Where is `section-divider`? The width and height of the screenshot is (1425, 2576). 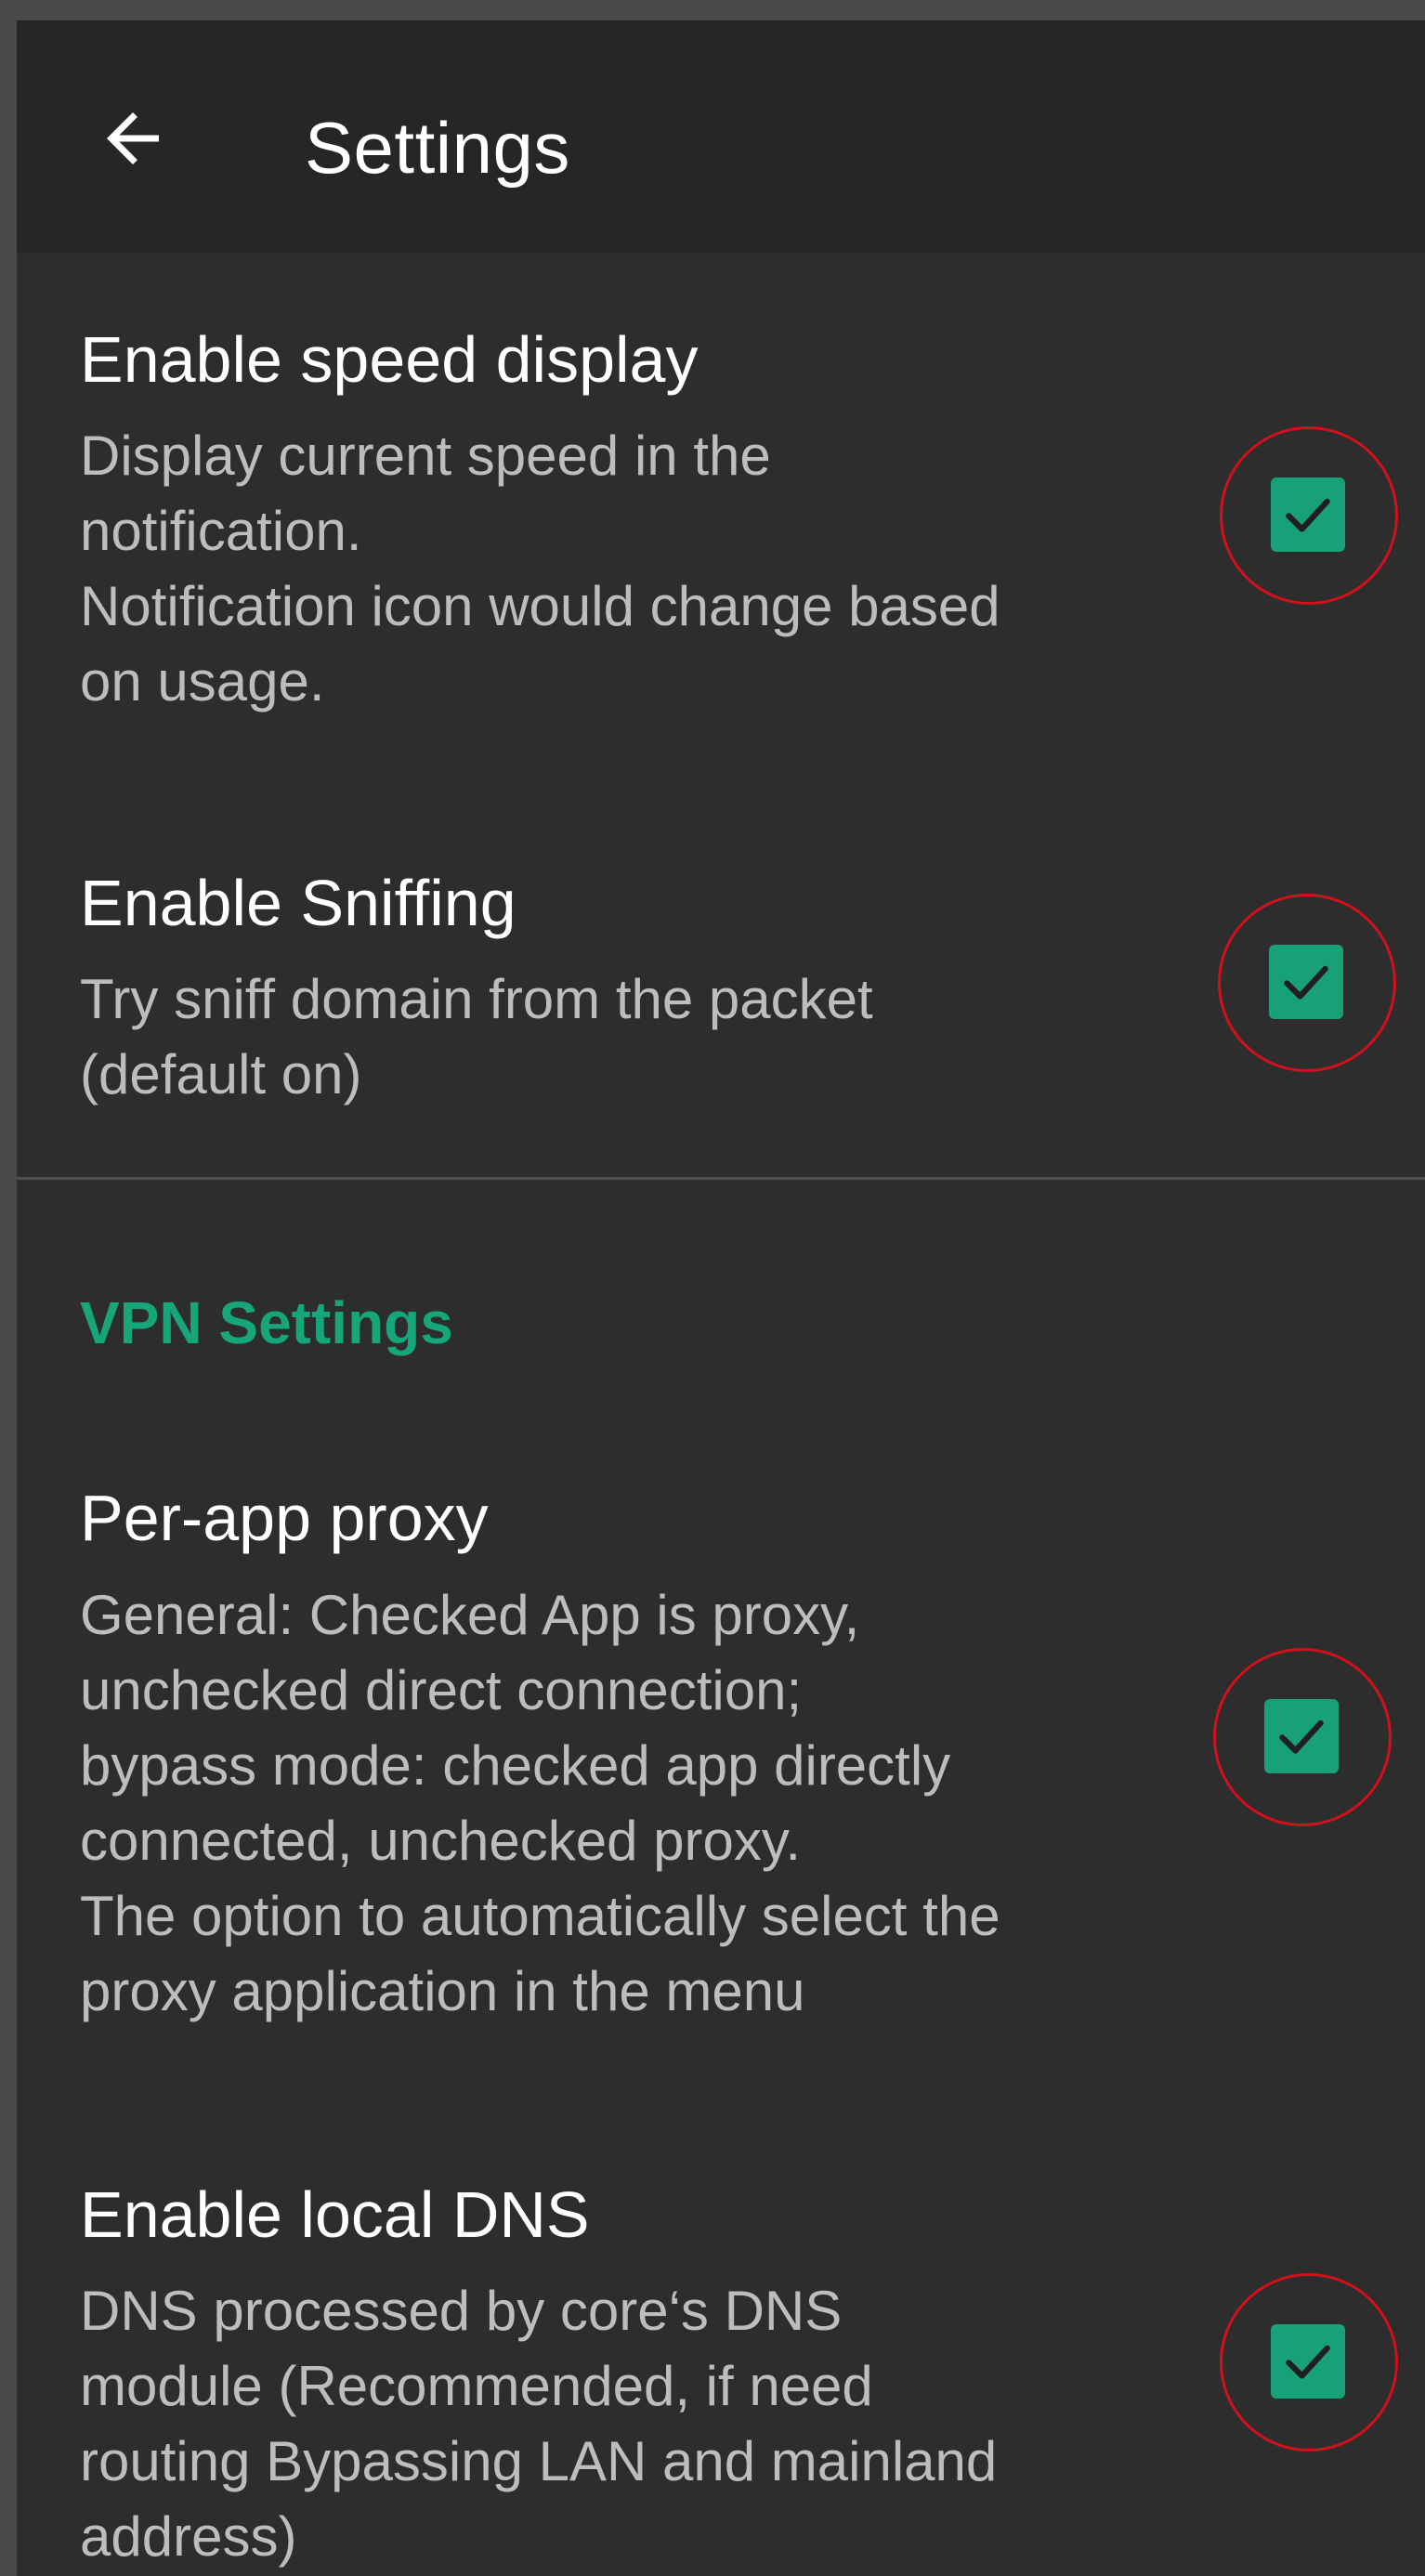 section-divider is located at coordinates (721, 1178).